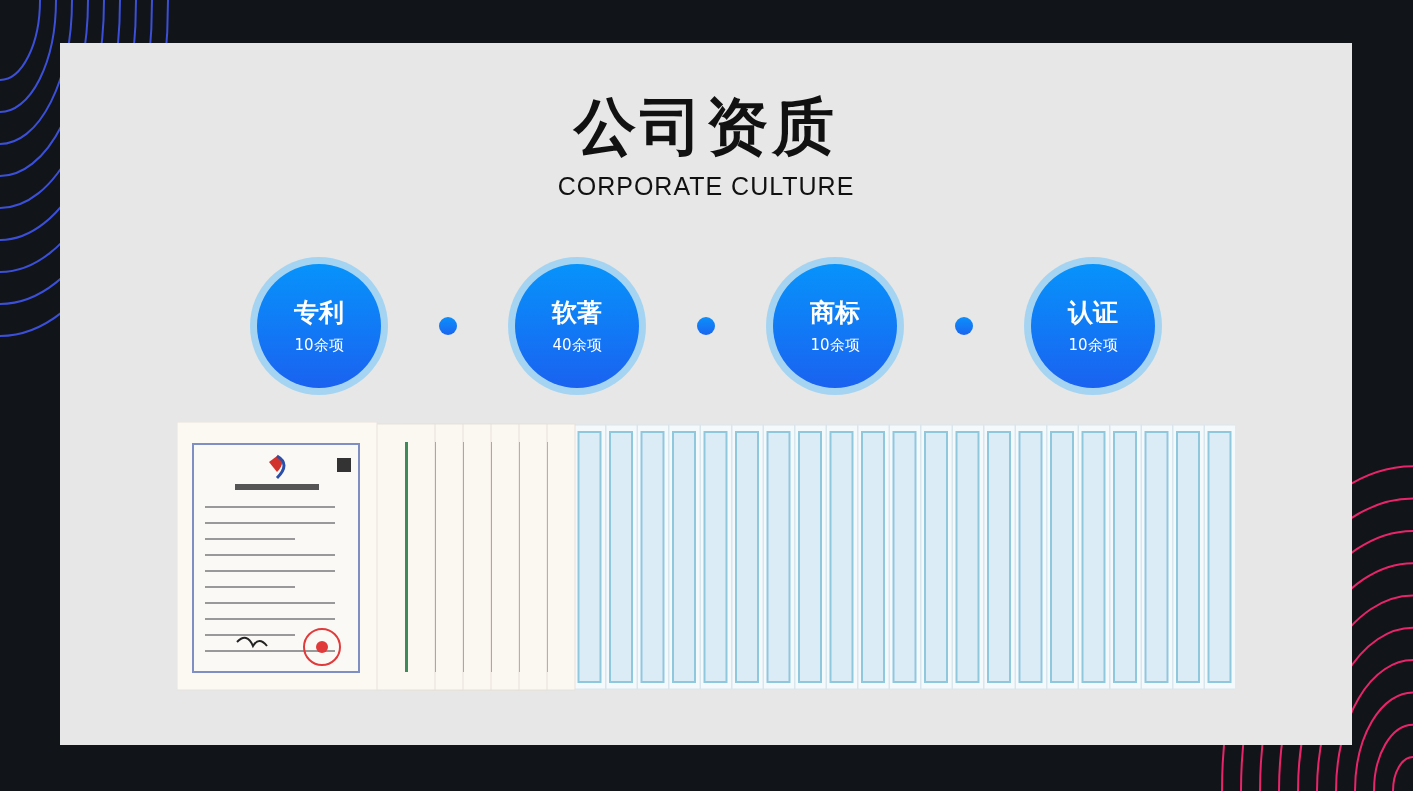 The image size is (1413, 791). I want to click on stat-count: 40余项, so click(577, 345).